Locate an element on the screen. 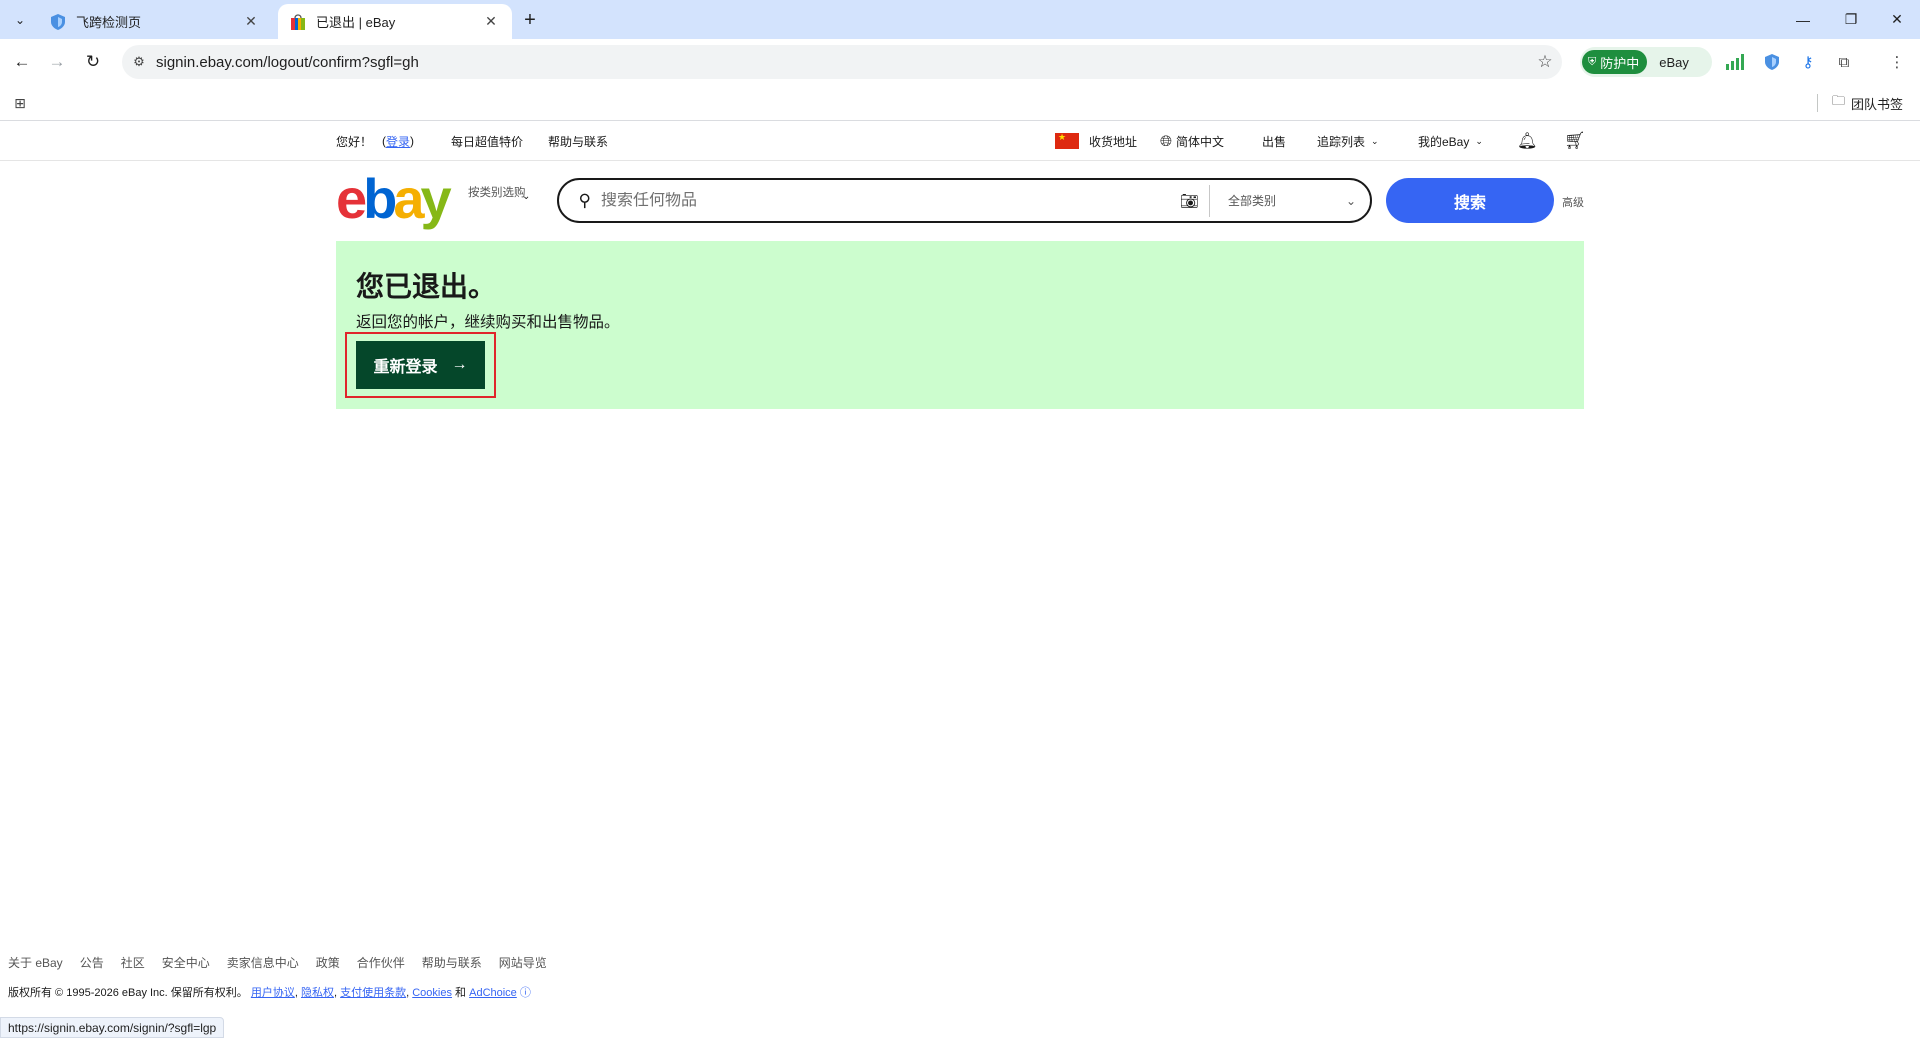 This screenshot has width=1920, height=1038. folder-icon: 🗀 is located at coordinates (1839, 100).